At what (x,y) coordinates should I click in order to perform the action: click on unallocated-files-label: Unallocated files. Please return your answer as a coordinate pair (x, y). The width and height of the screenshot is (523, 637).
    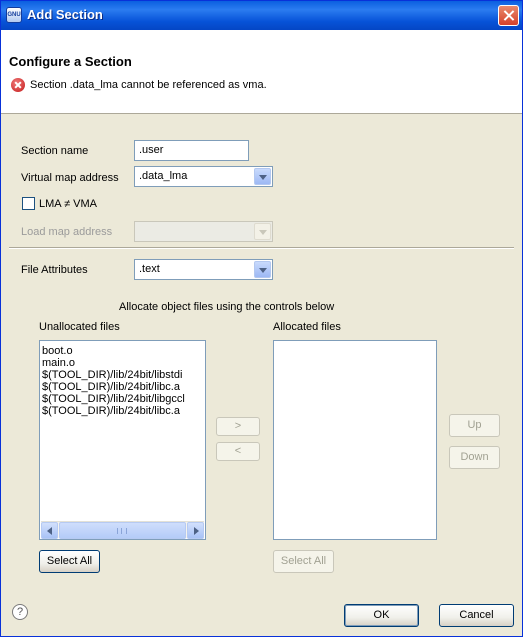
    Looking at the image, I should click on (79, 327).